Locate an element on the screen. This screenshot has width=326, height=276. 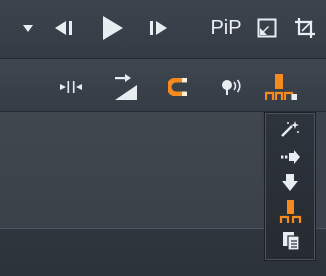
magnet-snap-button is located at coordinates (178, 87).